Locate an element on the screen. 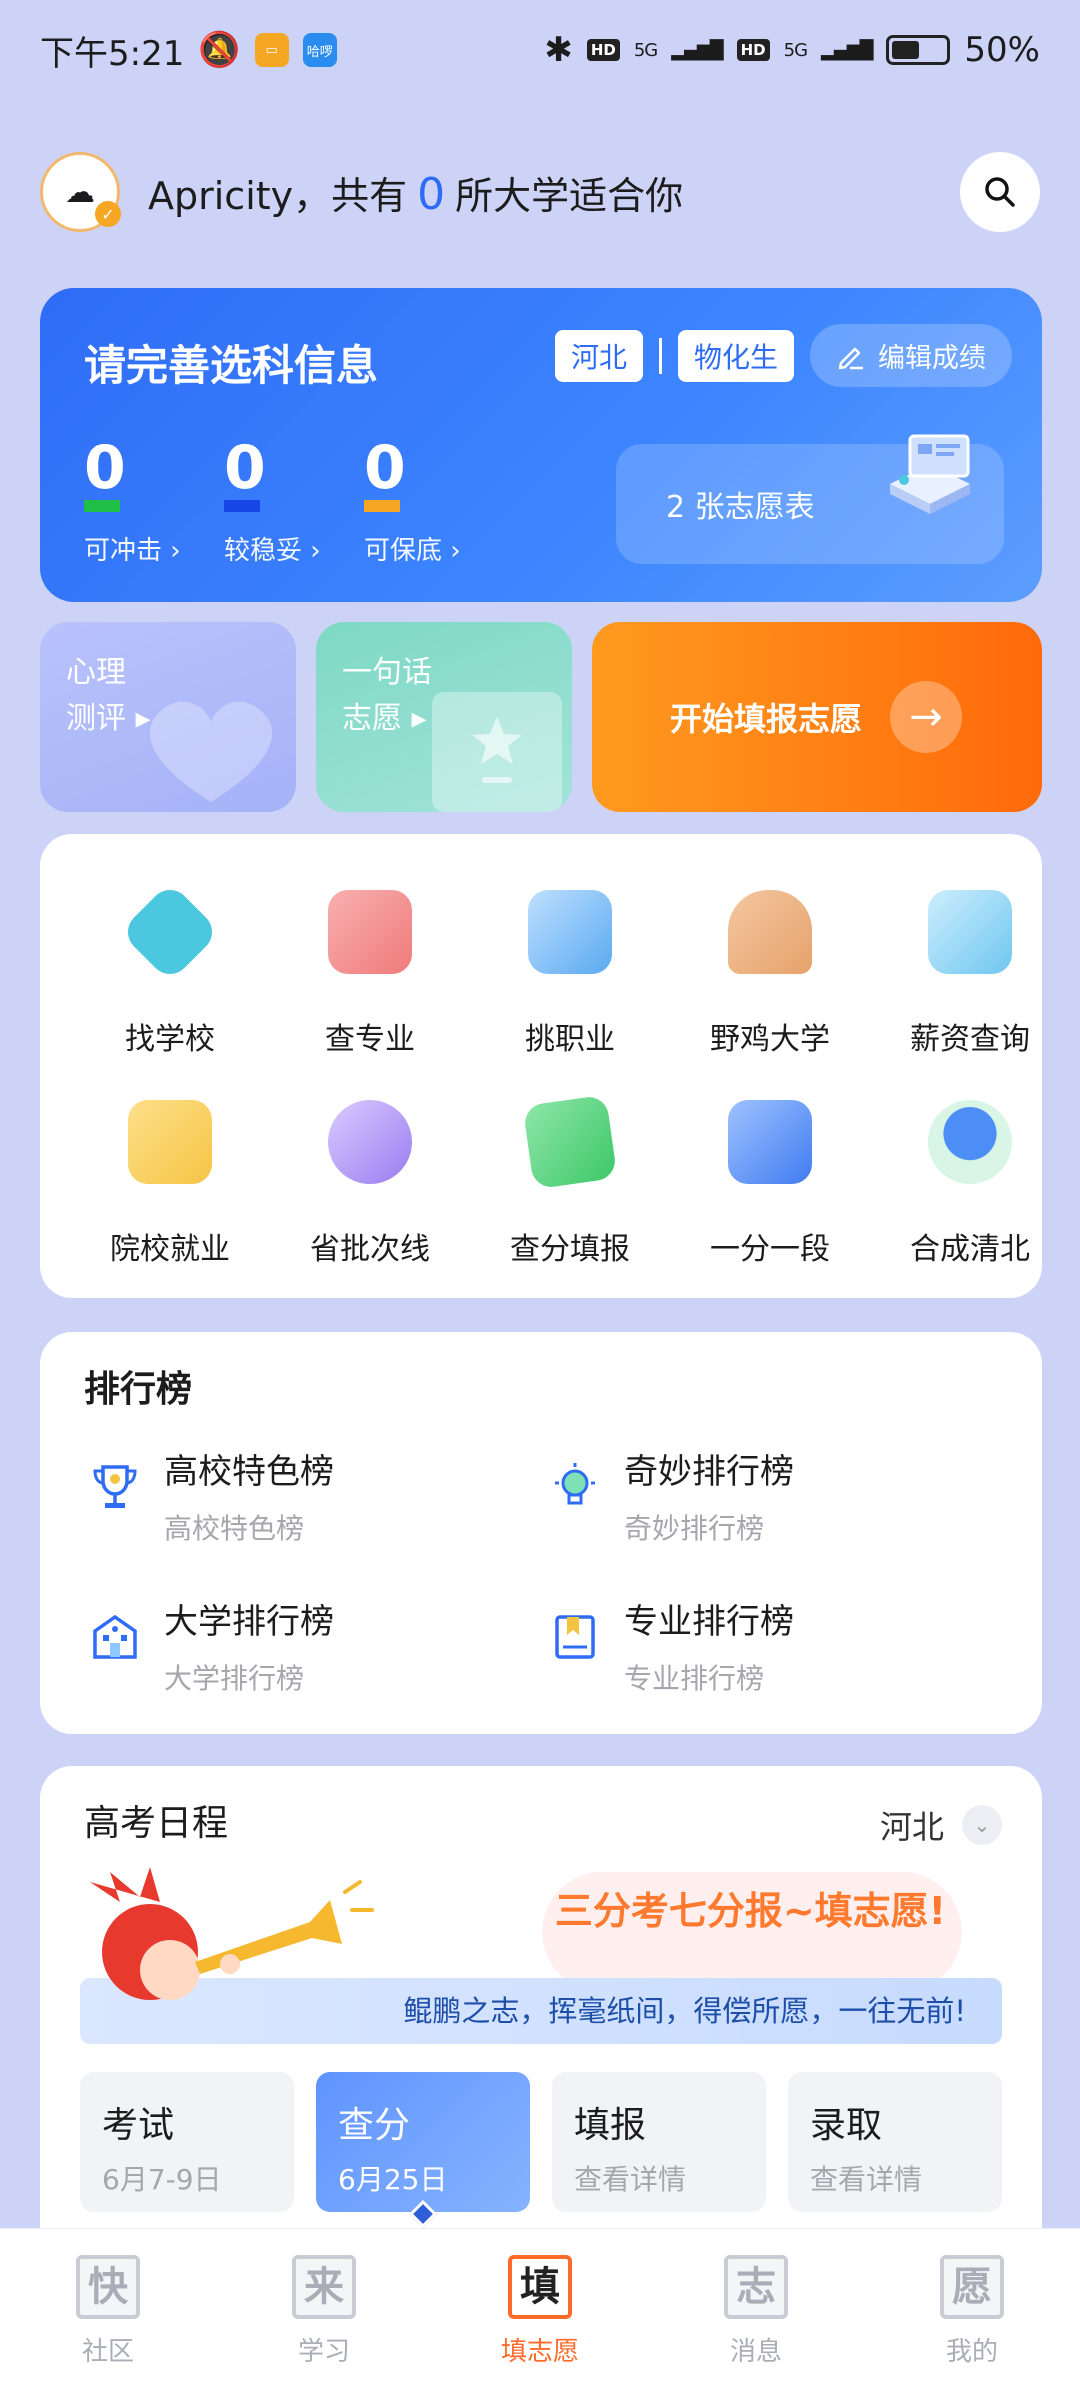  province-label: 河北 is located at coordinates (911, 1827).